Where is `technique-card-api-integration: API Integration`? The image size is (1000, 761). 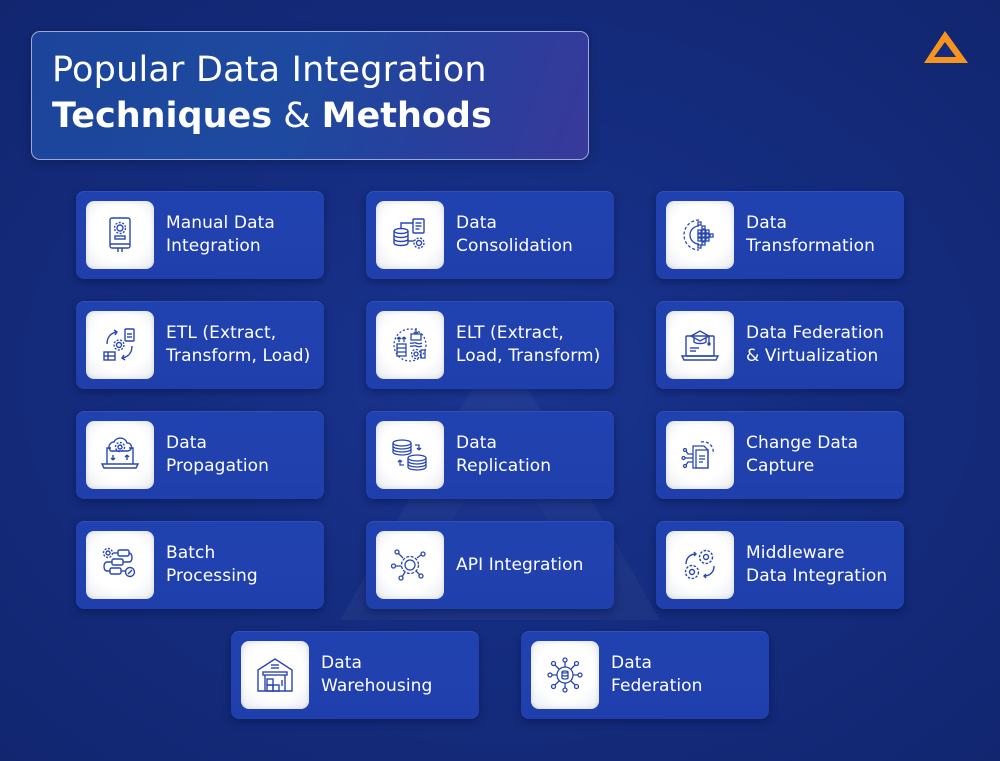 technique-card-api-integration: API Integration is located at coordinates (490, 565).